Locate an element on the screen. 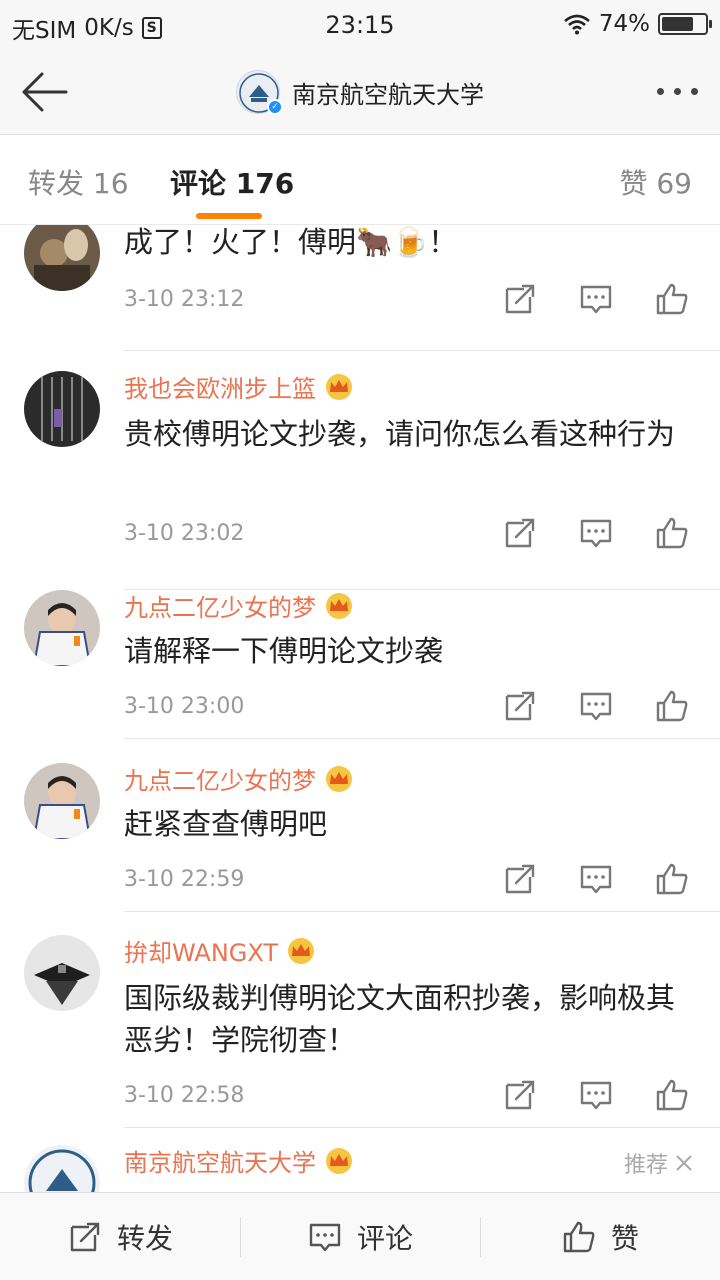  top-bar: 无SIM 0K/s S 23:15 74% ✓ 南京航空航天大学 is located at coordinates (360, 67).